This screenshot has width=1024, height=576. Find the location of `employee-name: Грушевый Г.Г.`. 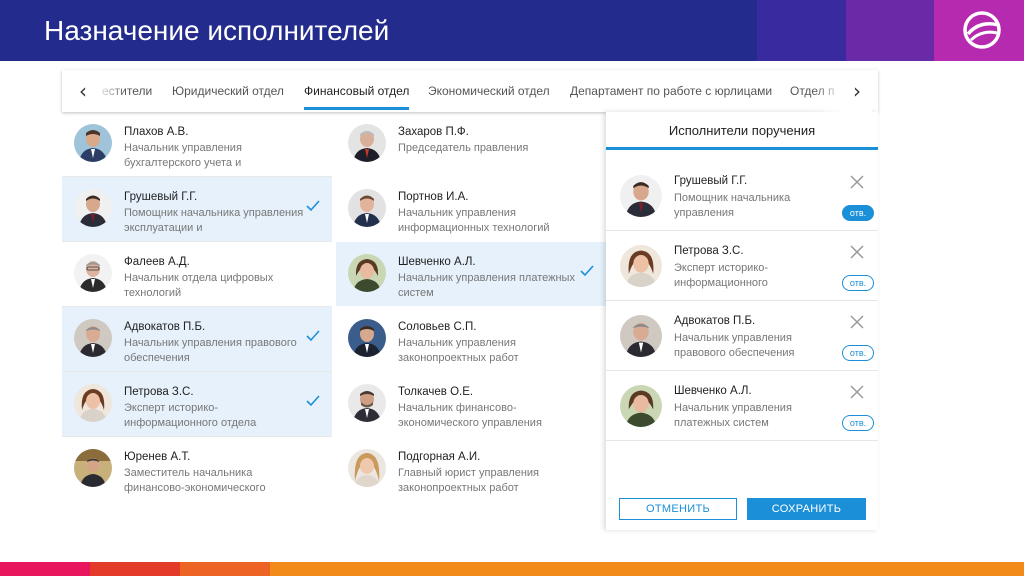

employee-name: Грушевый Г.Г. is located at coordinates (161, 197).